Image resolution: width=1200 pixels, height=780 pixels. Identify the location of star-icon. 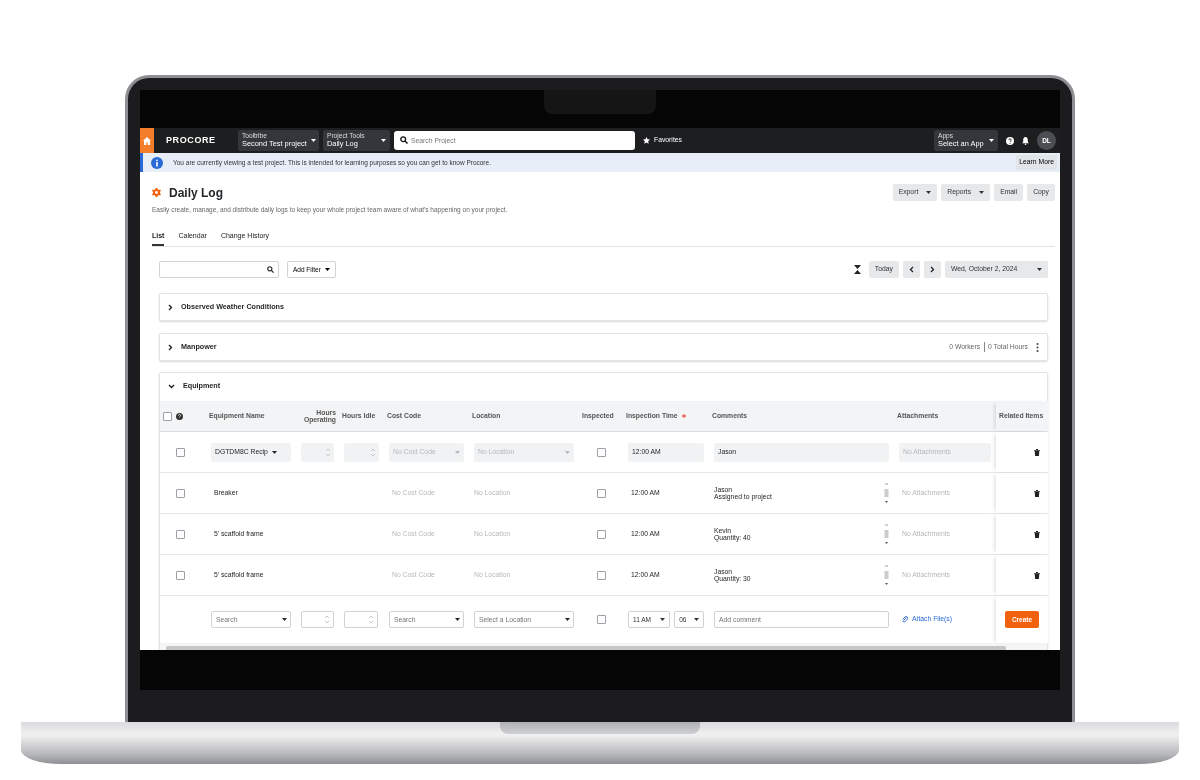
(646, 140).